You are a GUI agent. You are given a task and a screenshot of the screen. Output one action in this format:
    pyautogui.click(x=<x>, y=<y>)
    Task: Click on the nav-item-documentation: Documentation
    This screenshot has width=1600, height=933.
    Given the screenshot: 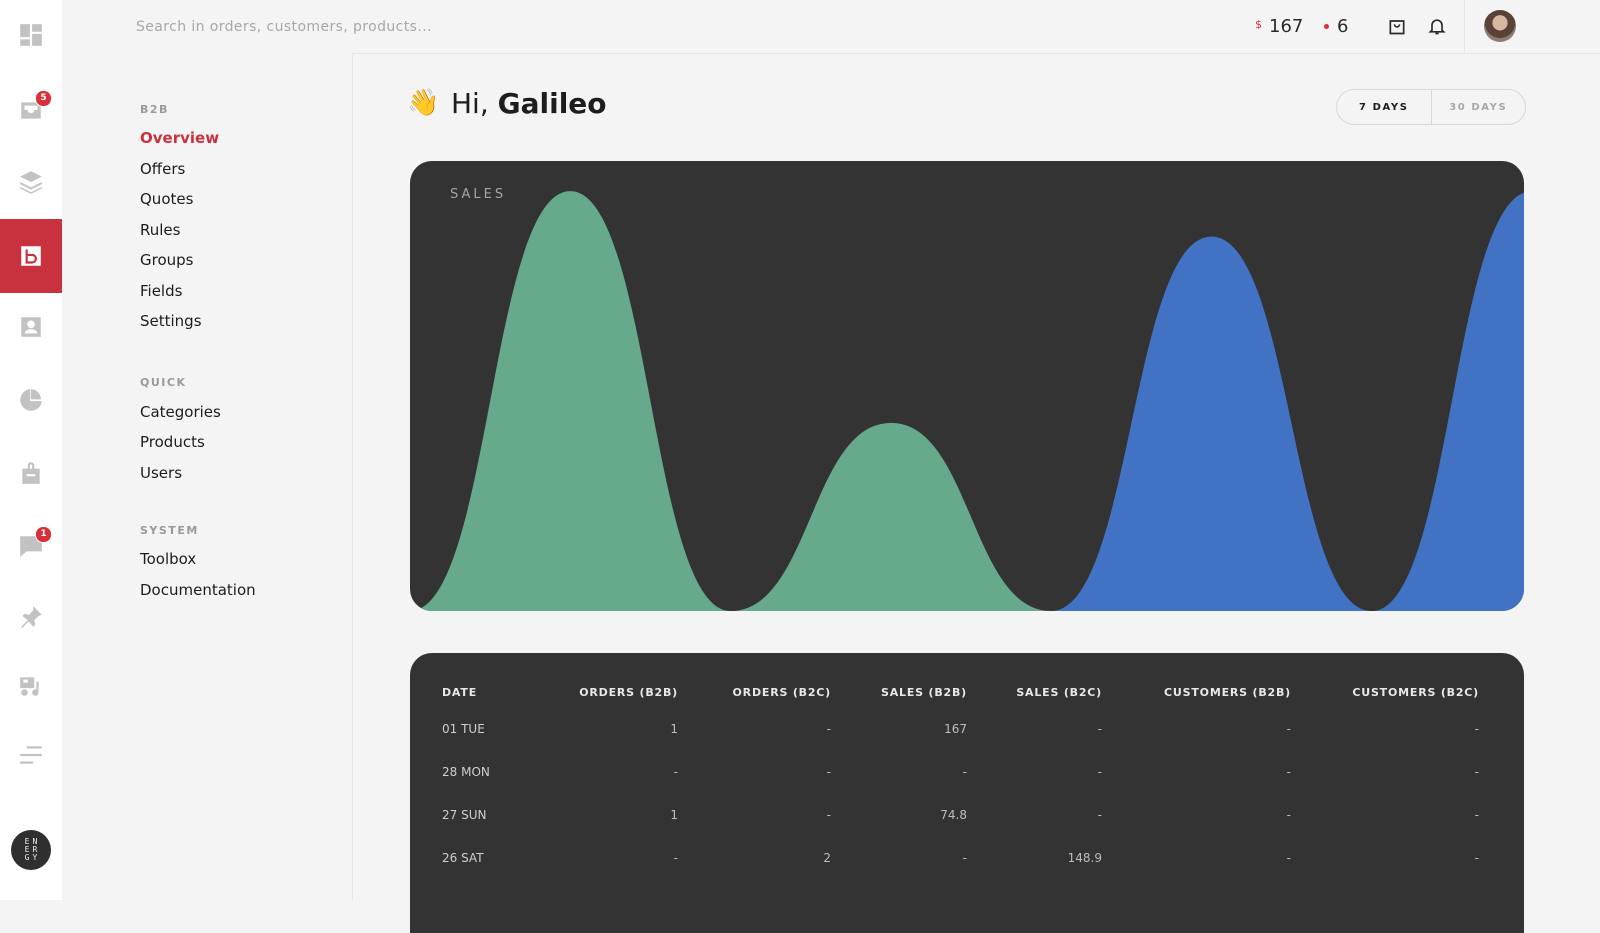 What is the action you would take?
    pyautogui.click(x=198, y=590)
    